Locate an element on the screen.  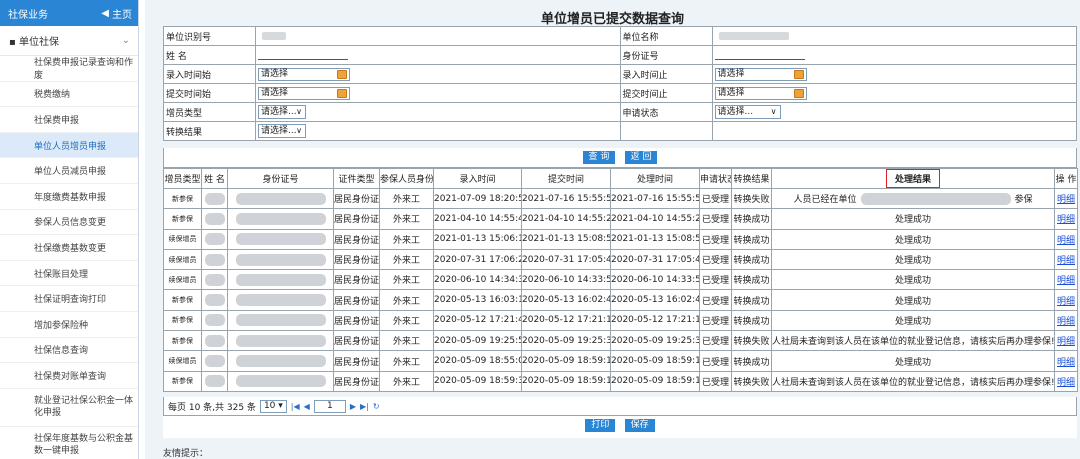
sidebar-item: 税费缴纳 is located at coordinates (69, 95).